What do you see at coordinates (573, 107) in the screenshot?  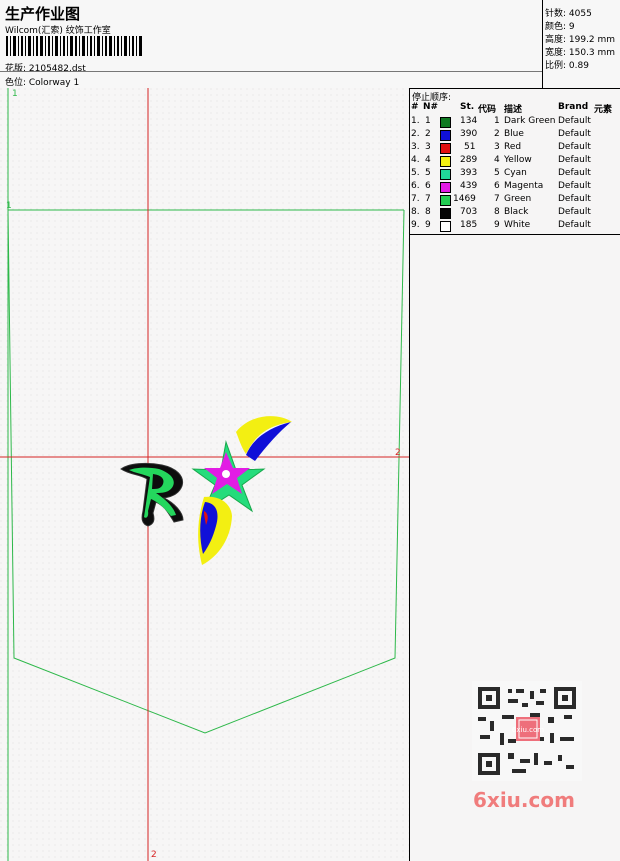 I see `header-brand: Brand` at bounding box center [573, 107].